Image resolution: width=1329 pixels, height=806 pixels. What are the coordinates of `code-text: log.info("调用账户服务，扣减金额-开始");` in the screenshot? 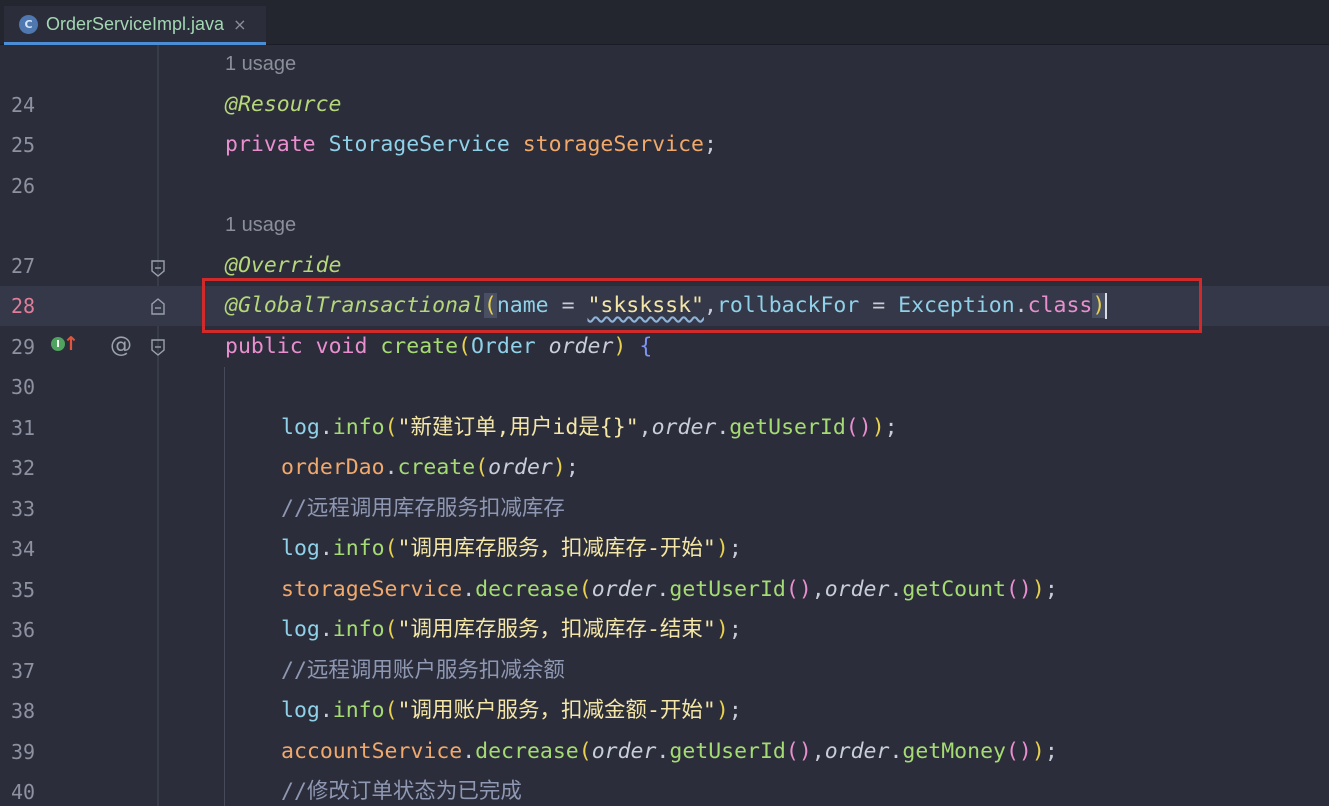 It's located at (511, 710).